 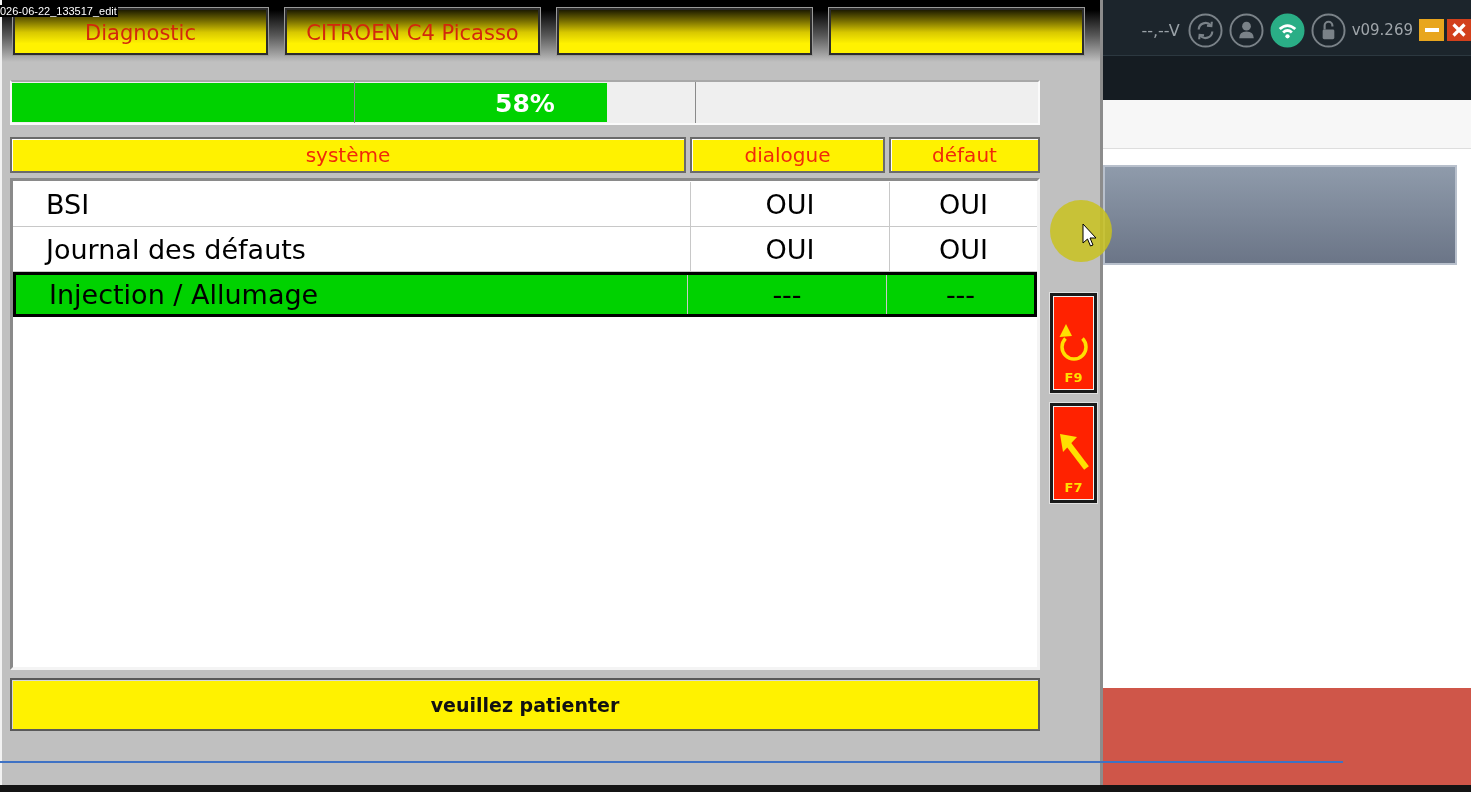 What do you see at coordinates (1382, 30) in the screenshot?
I see `version-label: v09.269` at bounding box center [1382, 30].